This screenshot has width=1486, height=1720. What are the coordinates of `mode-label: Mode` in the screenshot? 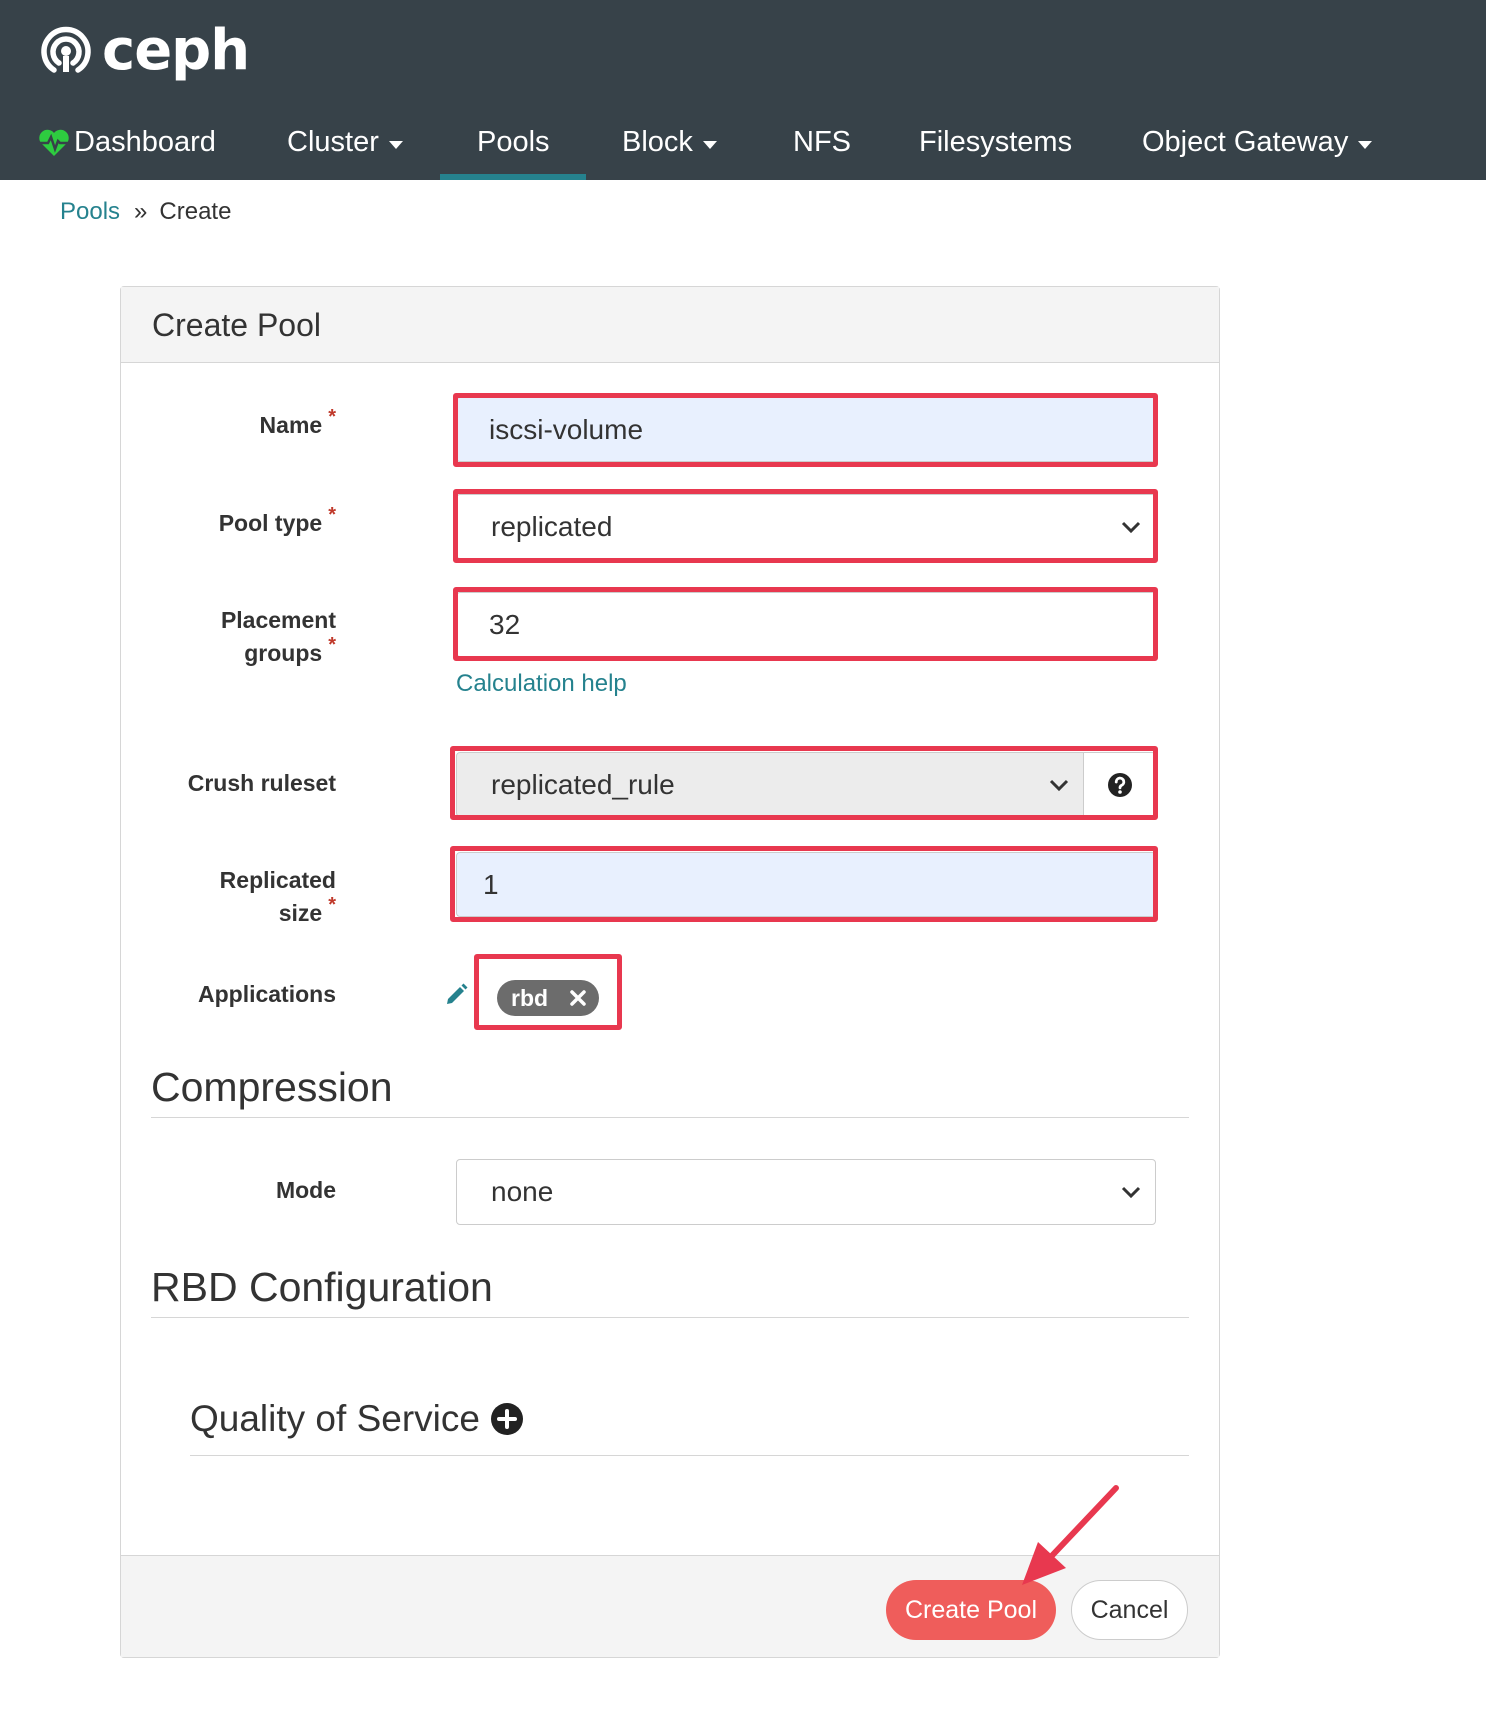 It's located at (226, 1190).